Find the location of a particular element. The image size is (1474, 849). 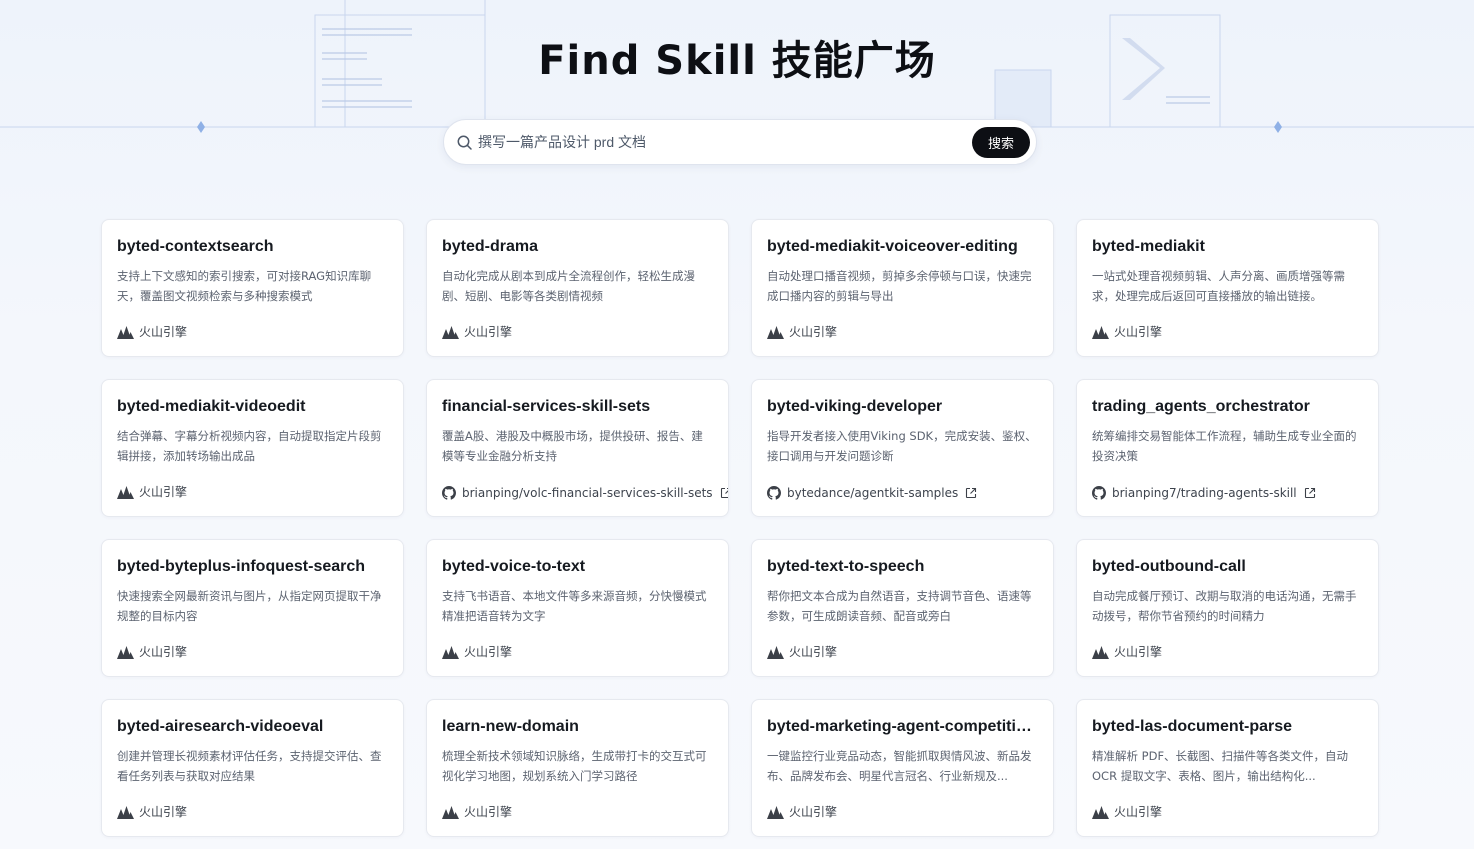

skill-card-title: byted-mediakit-voiceover-editing is located at coordinates (902, 247).